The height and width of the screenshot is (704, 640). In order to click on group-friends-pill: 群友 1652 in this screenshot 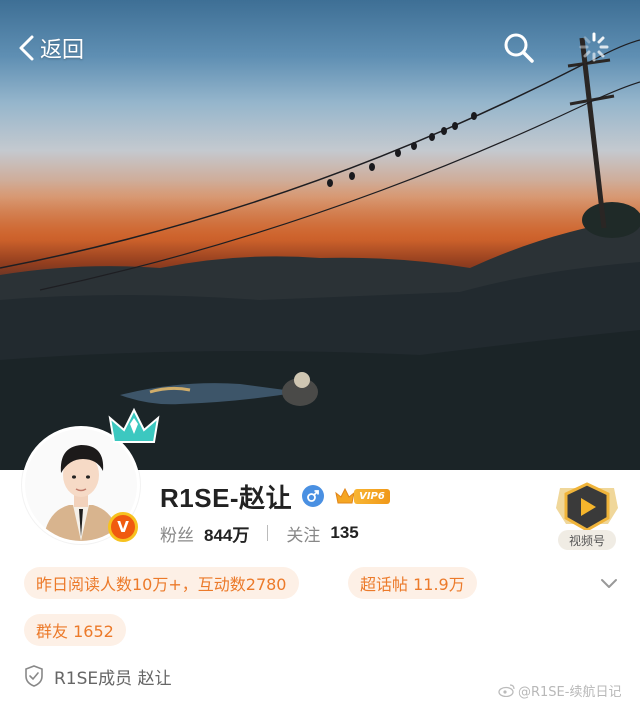, I will do `click(75, 630)`.